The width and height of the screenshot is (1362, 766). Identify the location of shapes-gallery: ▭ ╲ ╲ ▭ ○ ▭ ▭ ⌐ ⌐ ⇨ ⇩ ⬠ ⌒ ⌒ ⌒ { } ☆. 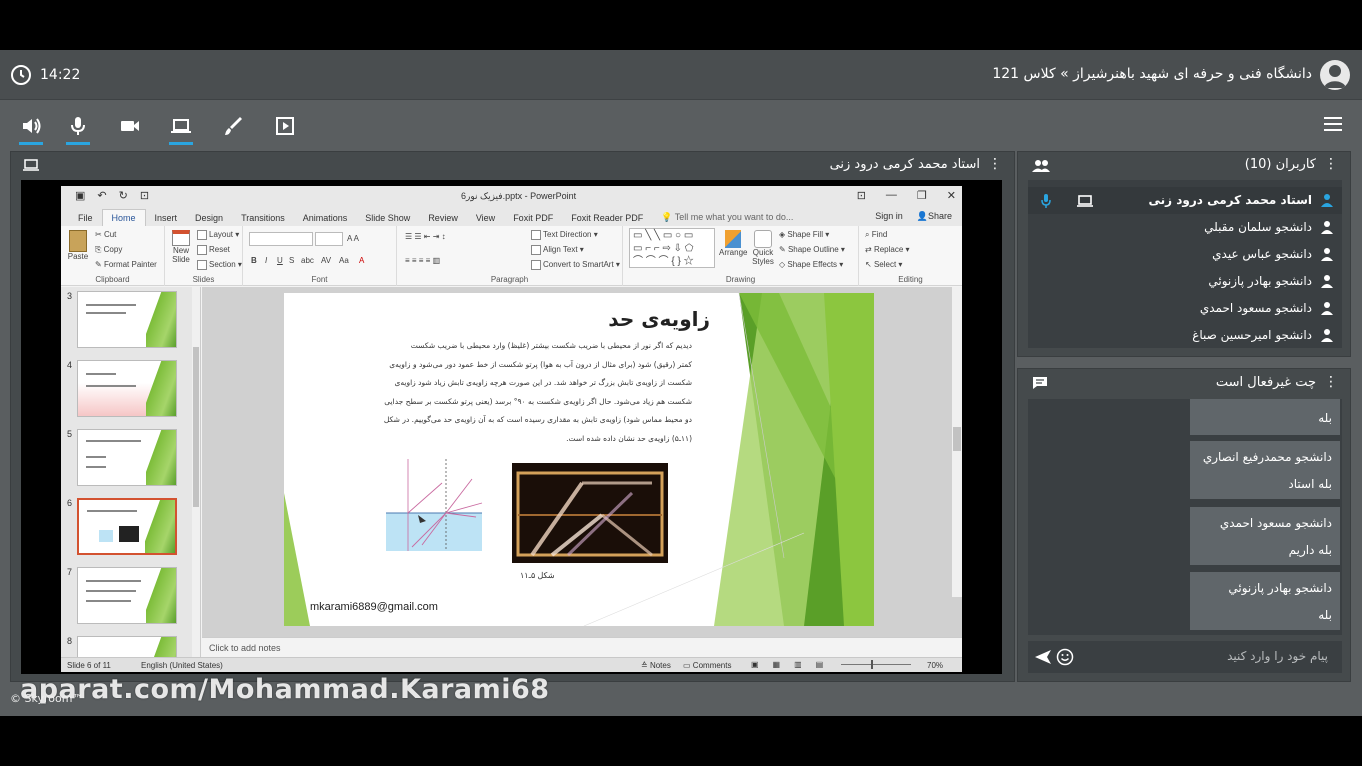
(672, 248).